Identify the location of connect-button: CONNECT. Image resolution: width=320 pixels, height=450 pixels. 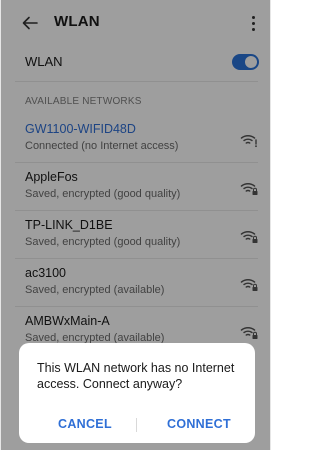
(199, 424).